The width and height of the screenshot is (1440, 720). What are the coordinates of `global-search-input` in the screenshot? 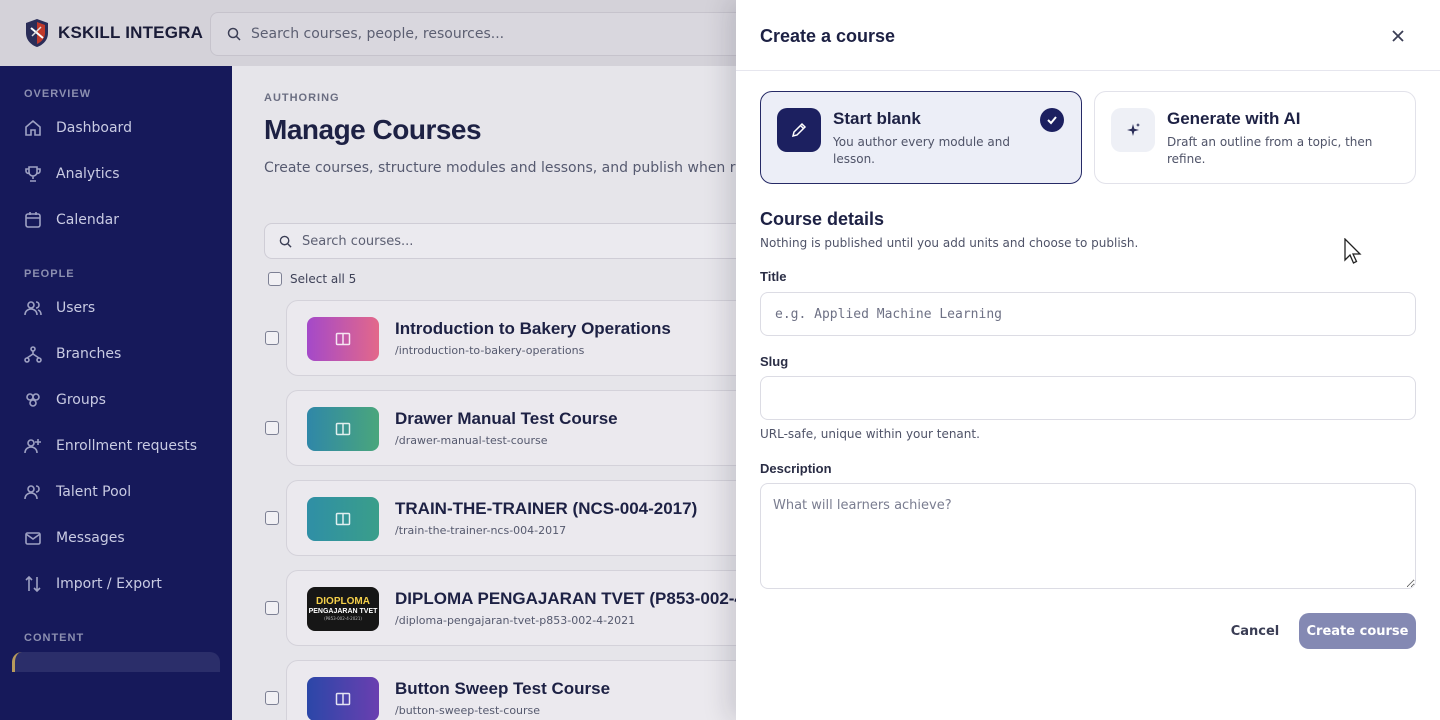 It's located at (491, 34).